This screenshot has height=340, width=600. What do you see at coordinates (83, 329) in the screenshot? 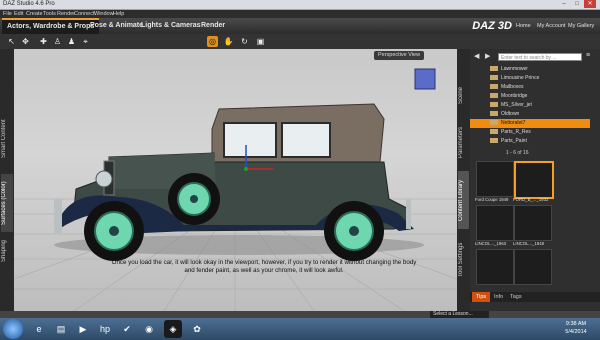
I see `media-player-icon: ▶` at bounding box center [83, 329].